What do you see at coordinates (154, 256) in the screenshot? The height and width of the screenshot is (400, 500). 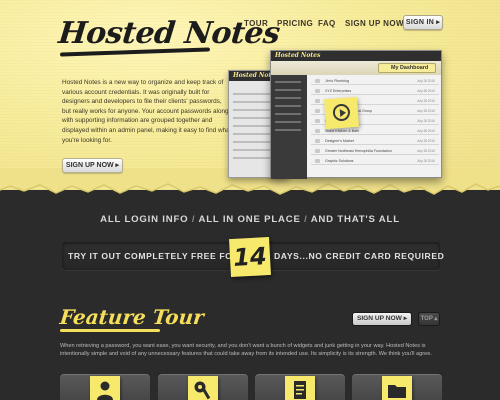 I see `trial-text-left: TRY IT OUT COMPLETELY FREE FOR` at bounding box center [154, 256].